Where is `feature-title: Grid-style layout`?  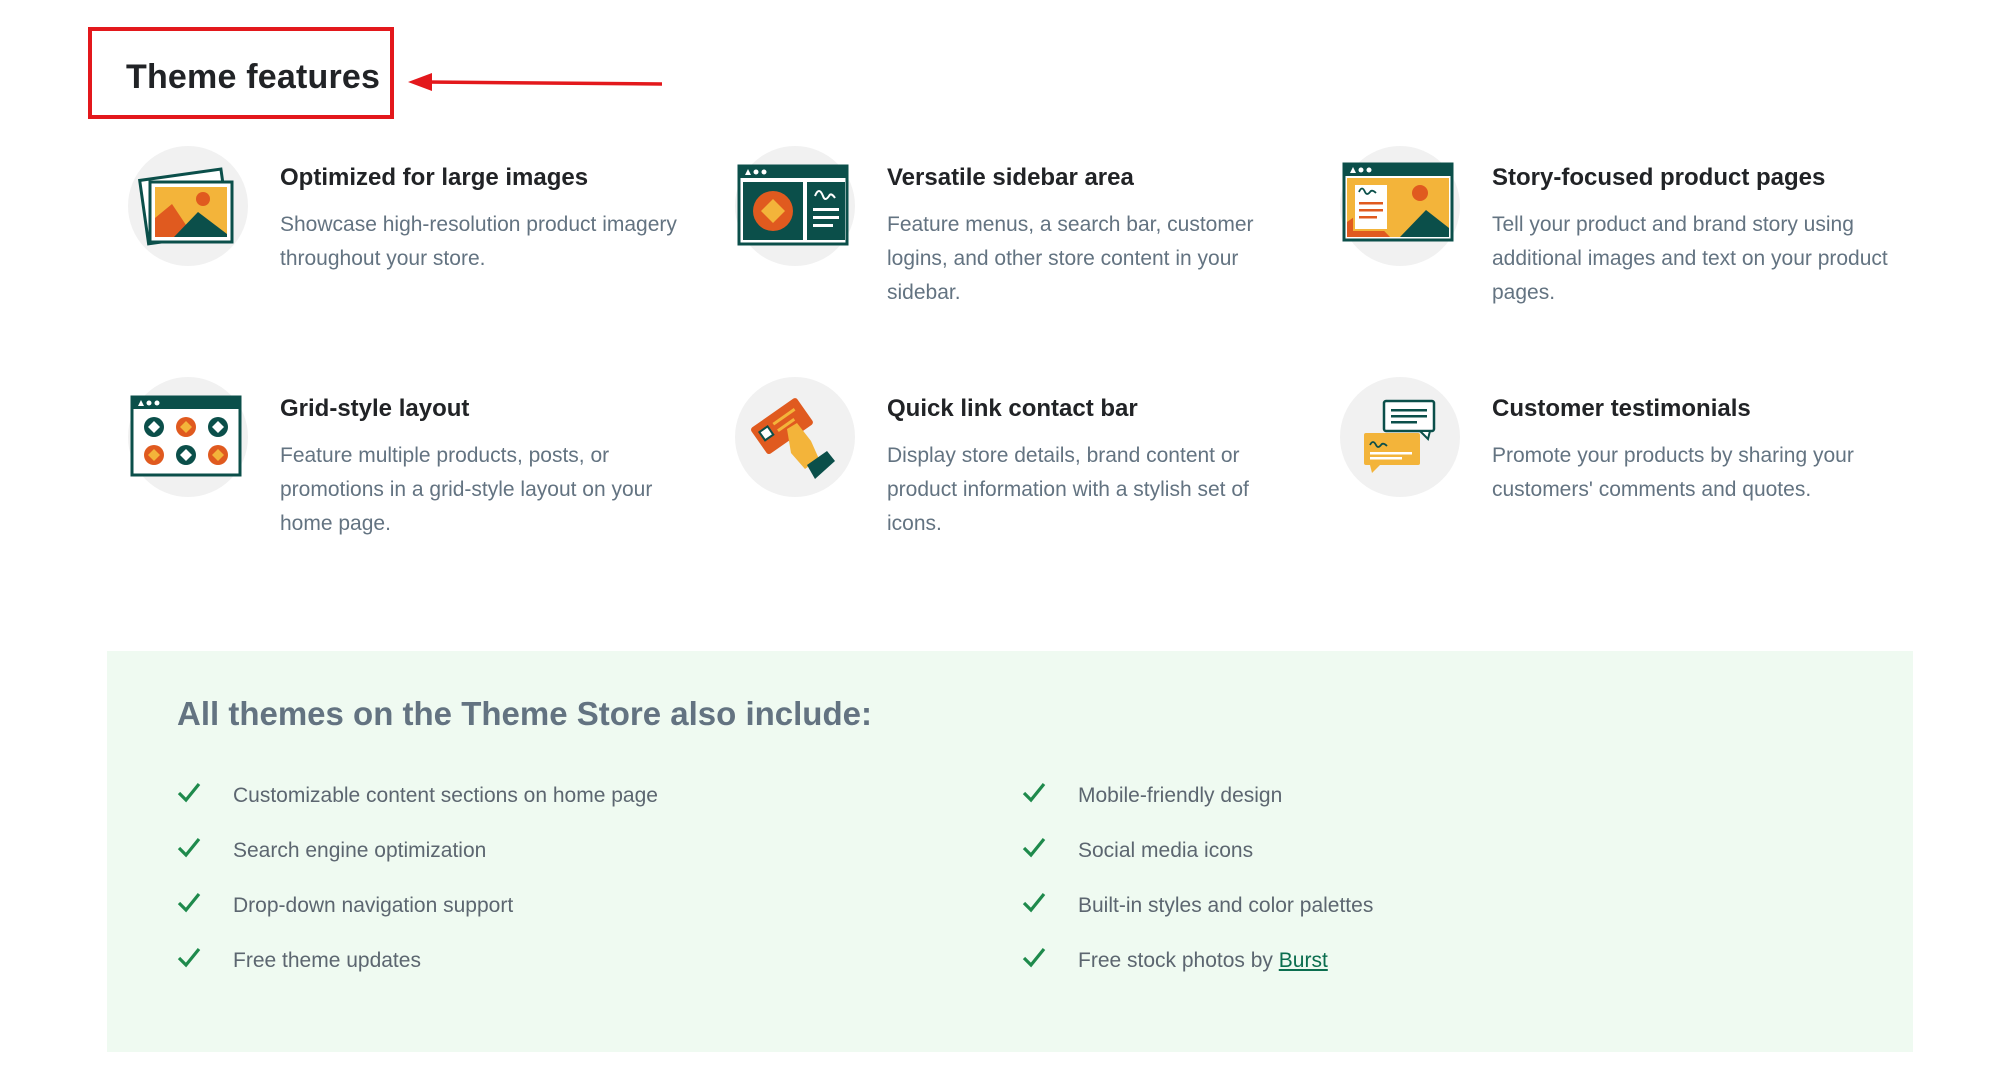
feature-title: Grid-style layout is located at coordinates (375, 408).